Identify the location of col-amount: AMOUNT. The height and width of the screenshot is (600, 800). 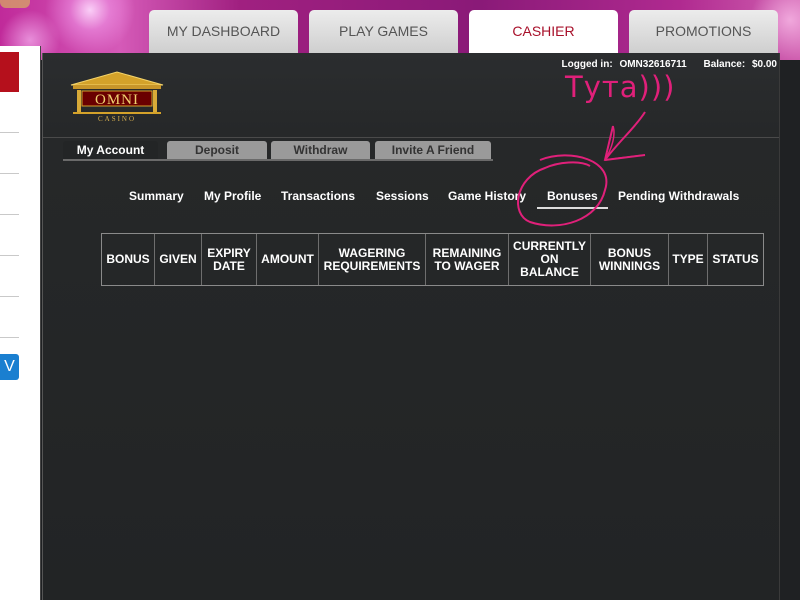
(288, 259).